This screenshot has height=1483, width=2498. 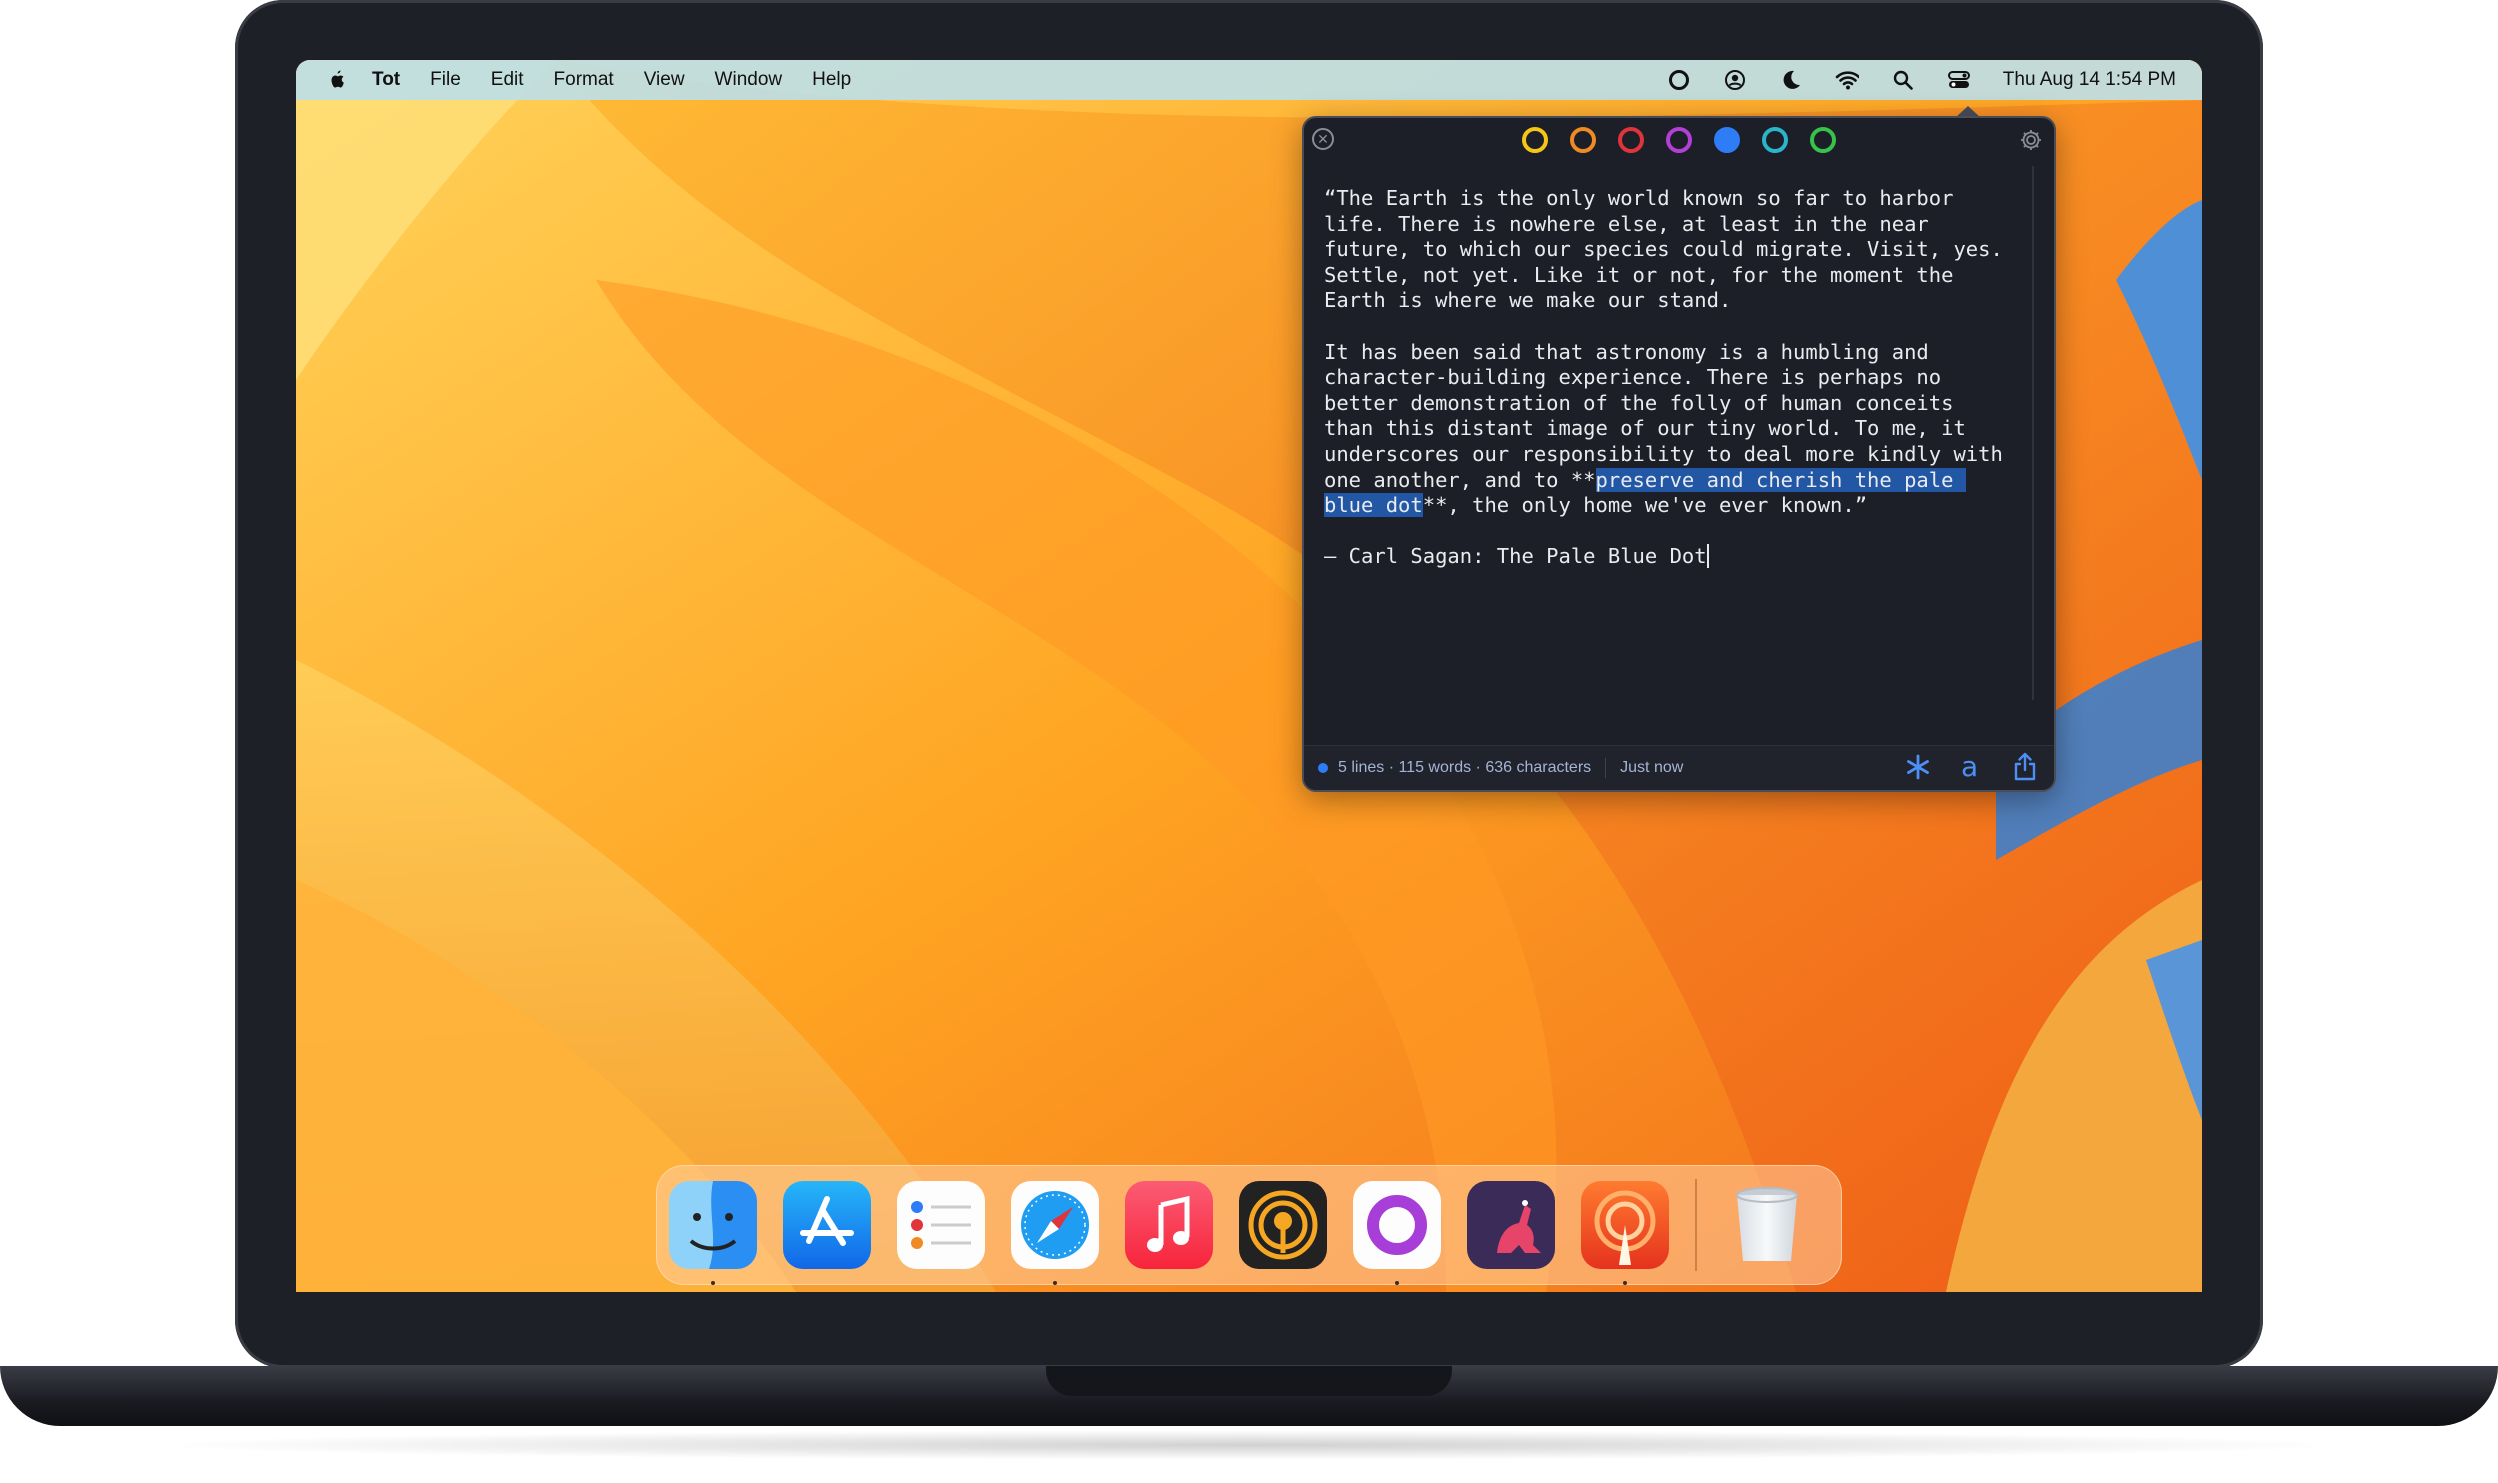 I want to click on laptop-notch, so click(x=1249, y=1381).